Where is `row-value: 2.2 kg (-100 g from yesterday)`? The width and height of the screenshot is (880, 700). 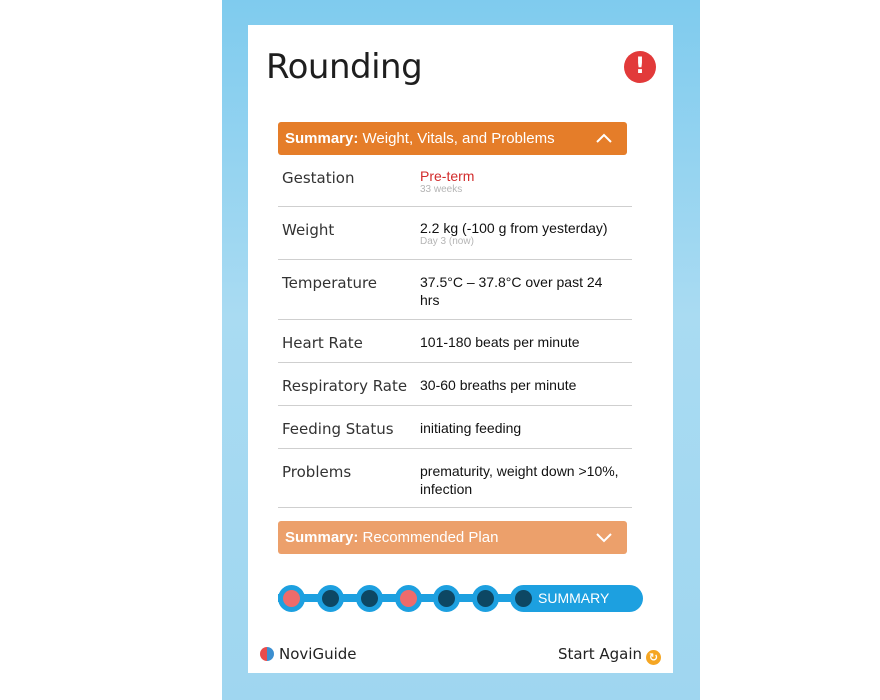 row-value: 2.2 kg (-100 g from yesterday) is located at coordinates (514, 228).